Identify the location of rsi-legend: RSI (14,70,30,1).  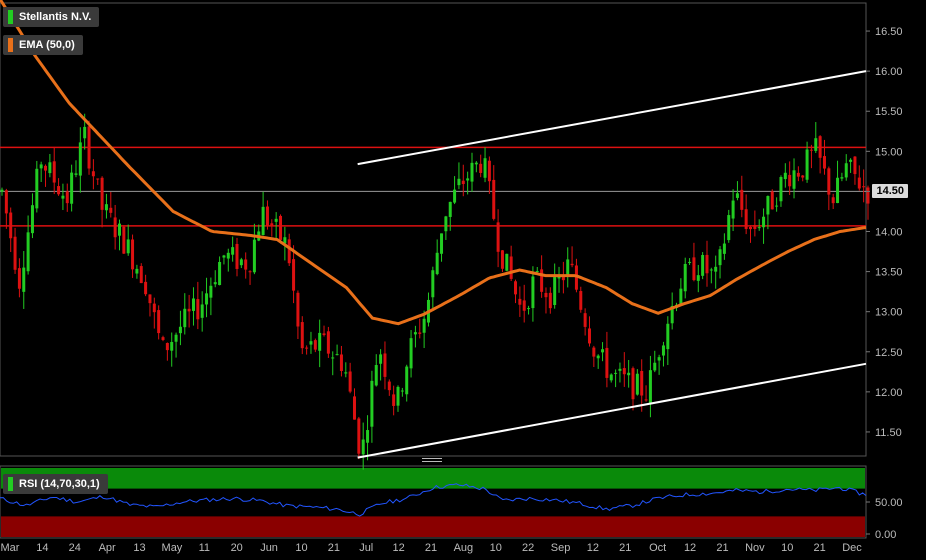
(55, 484).